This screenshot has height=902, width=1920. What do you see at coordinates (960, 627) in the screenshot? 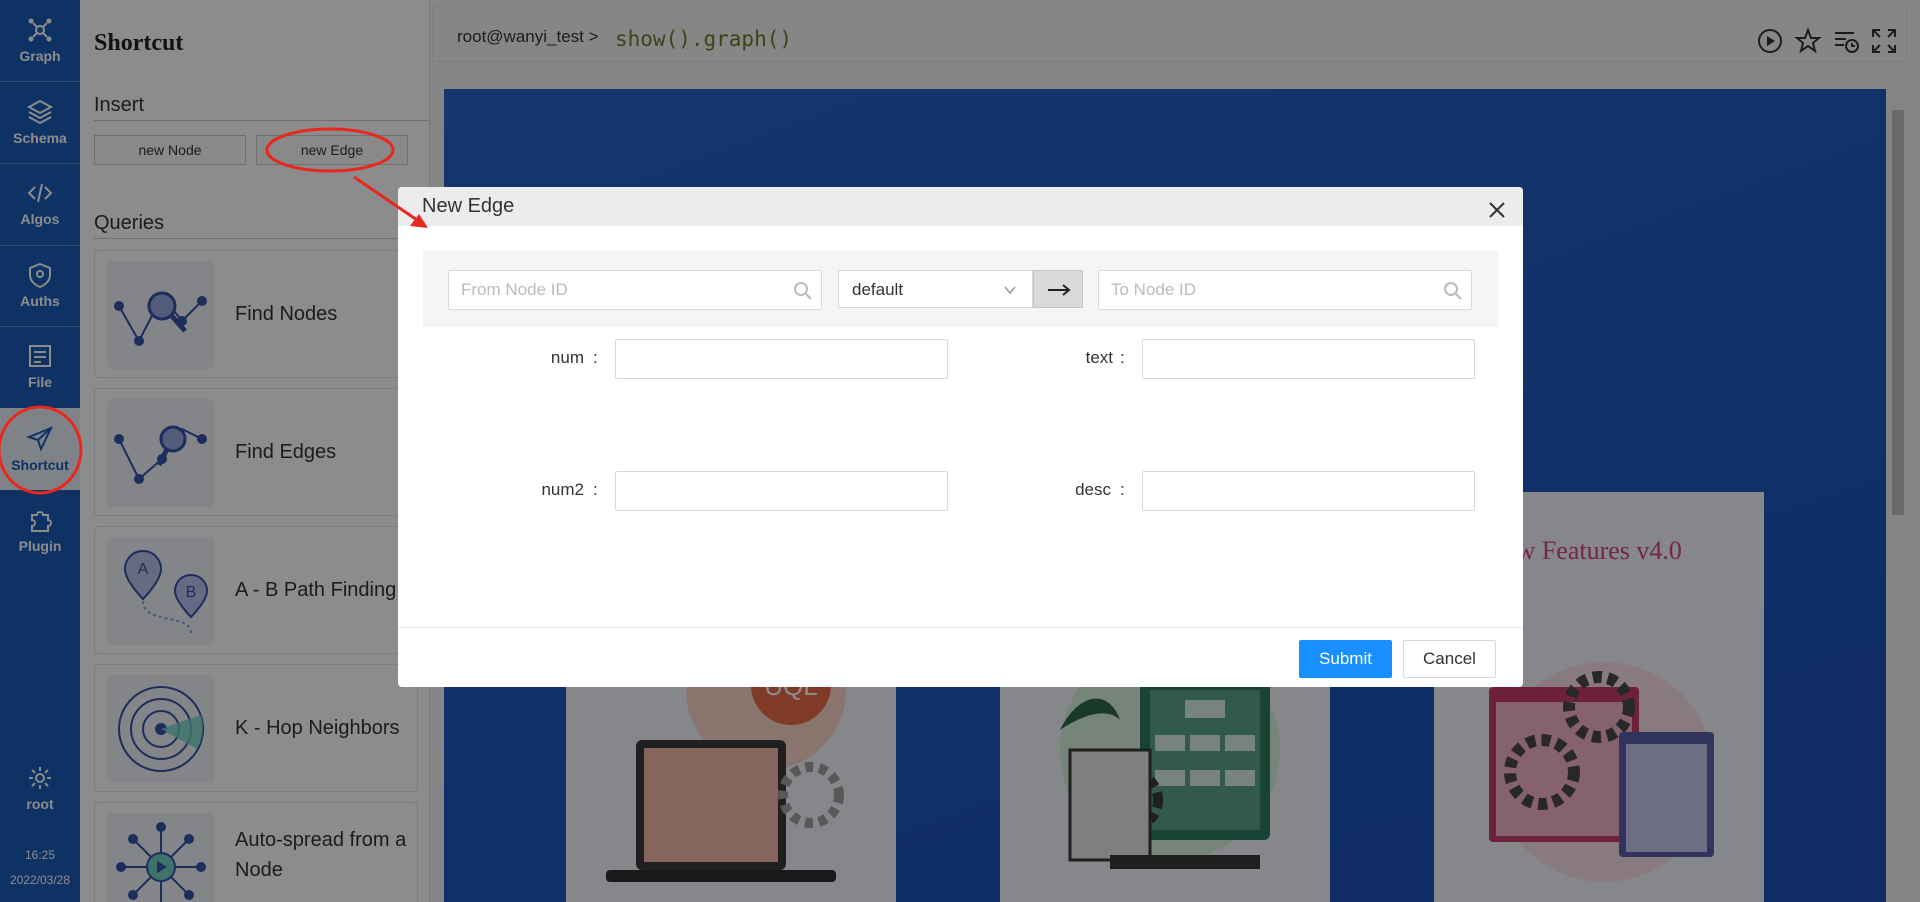
I see `dialog-footer-divider` at bounding box center [960, 627].